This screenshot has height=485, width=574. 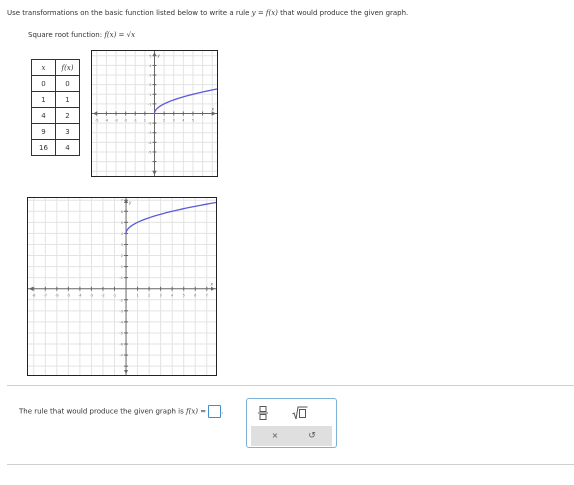 I want to click on function-label-prefix: Square root function:, so click(x=66, y=35).